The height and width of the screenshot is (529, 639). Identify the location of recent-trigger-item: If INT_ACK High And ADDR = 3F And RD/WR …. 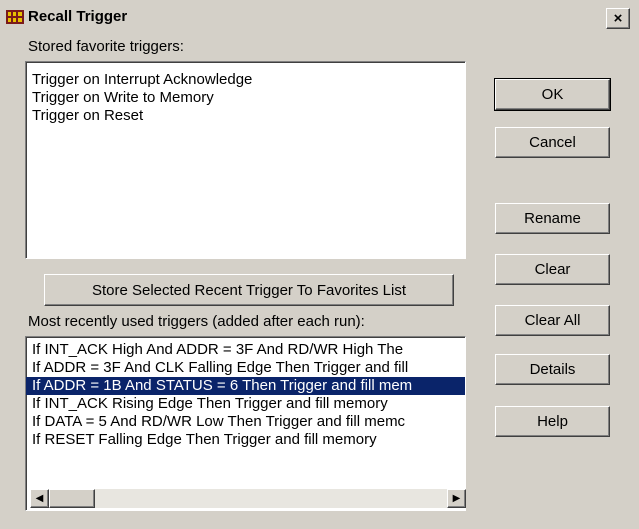
(245, 350).